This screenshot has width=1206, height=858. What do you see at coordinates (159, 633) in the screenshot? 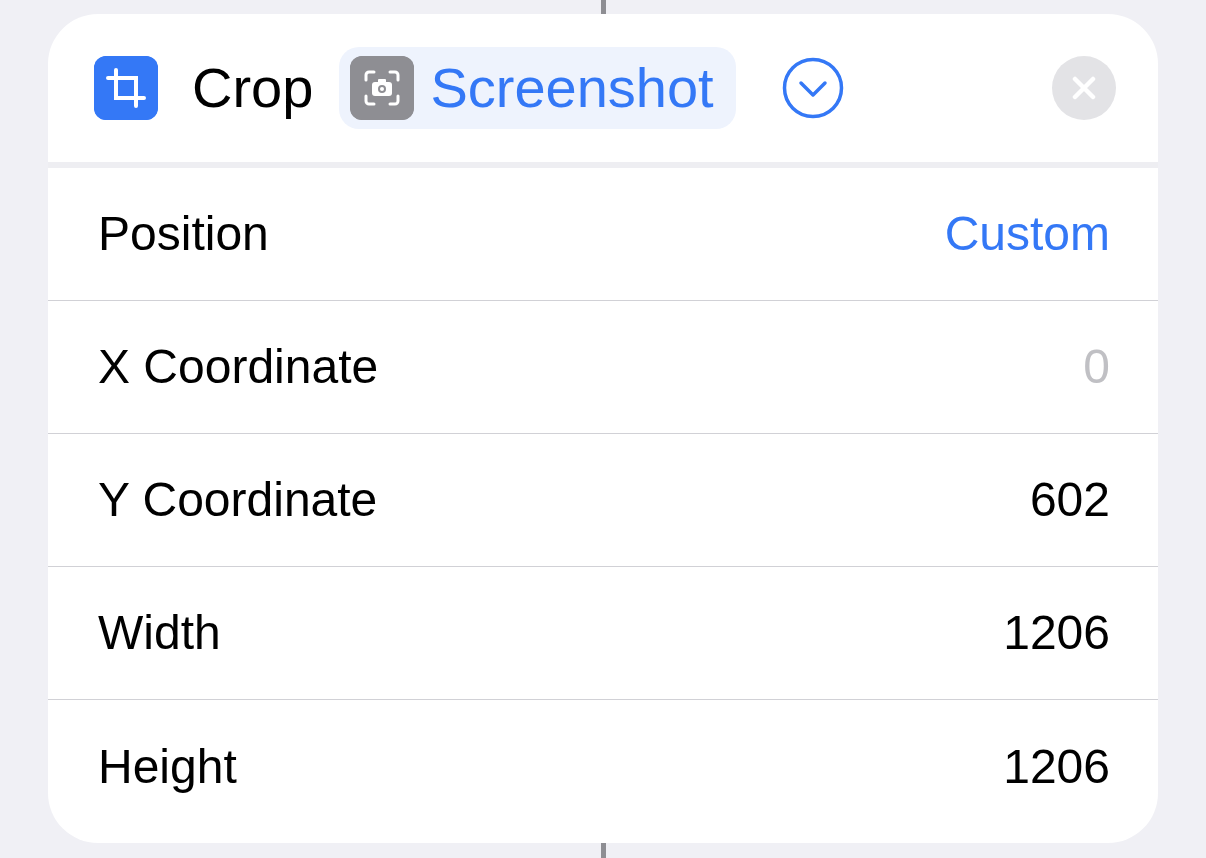
I see `field-label: Width` at bounding box center [159, 633].